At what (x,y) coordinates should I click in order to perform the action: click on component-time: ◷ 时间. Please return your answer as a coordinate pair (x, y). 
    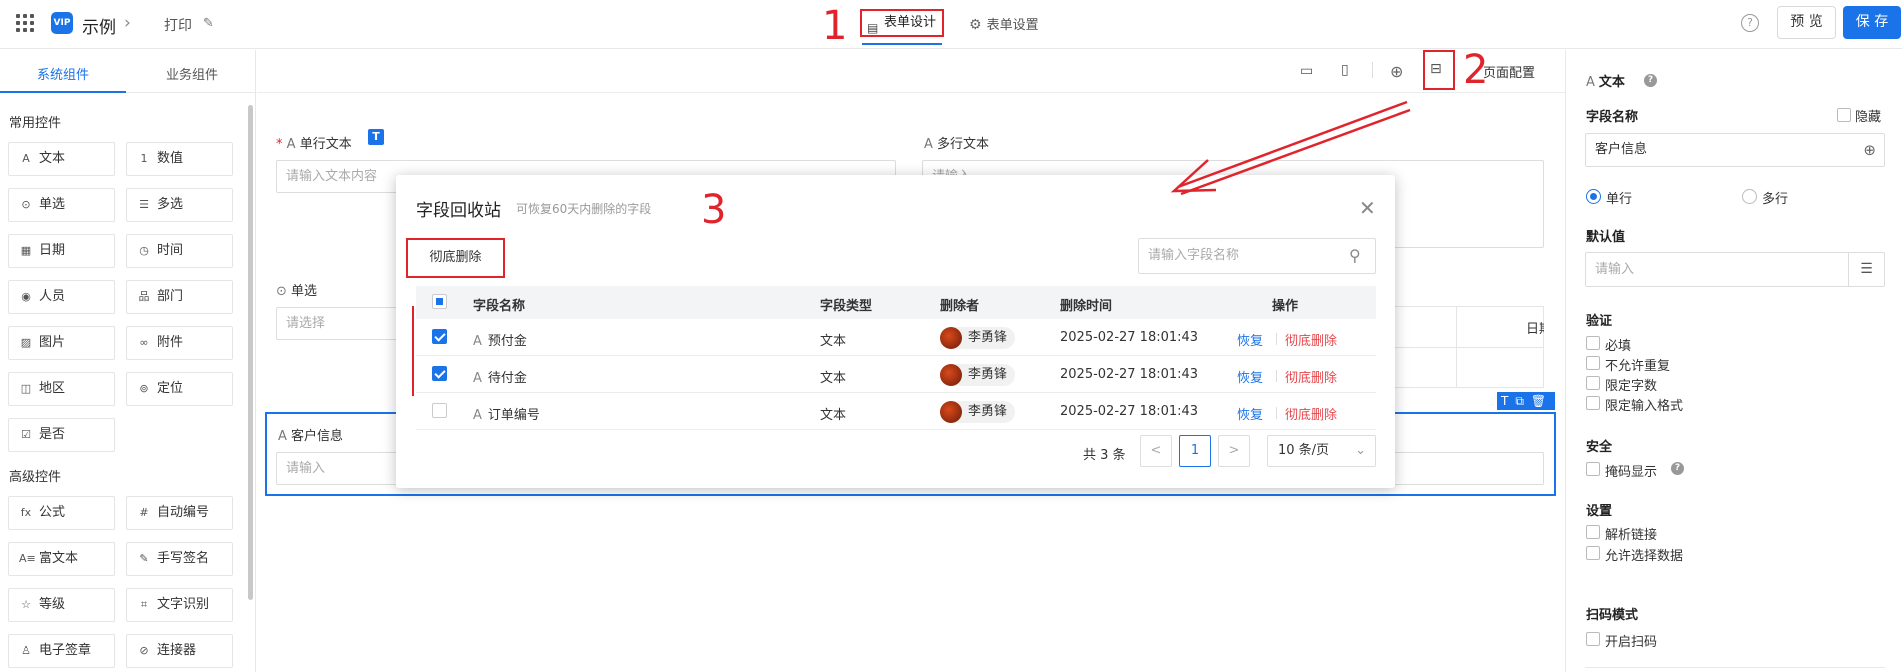
    Looking at the image, I should click on (179, 251).